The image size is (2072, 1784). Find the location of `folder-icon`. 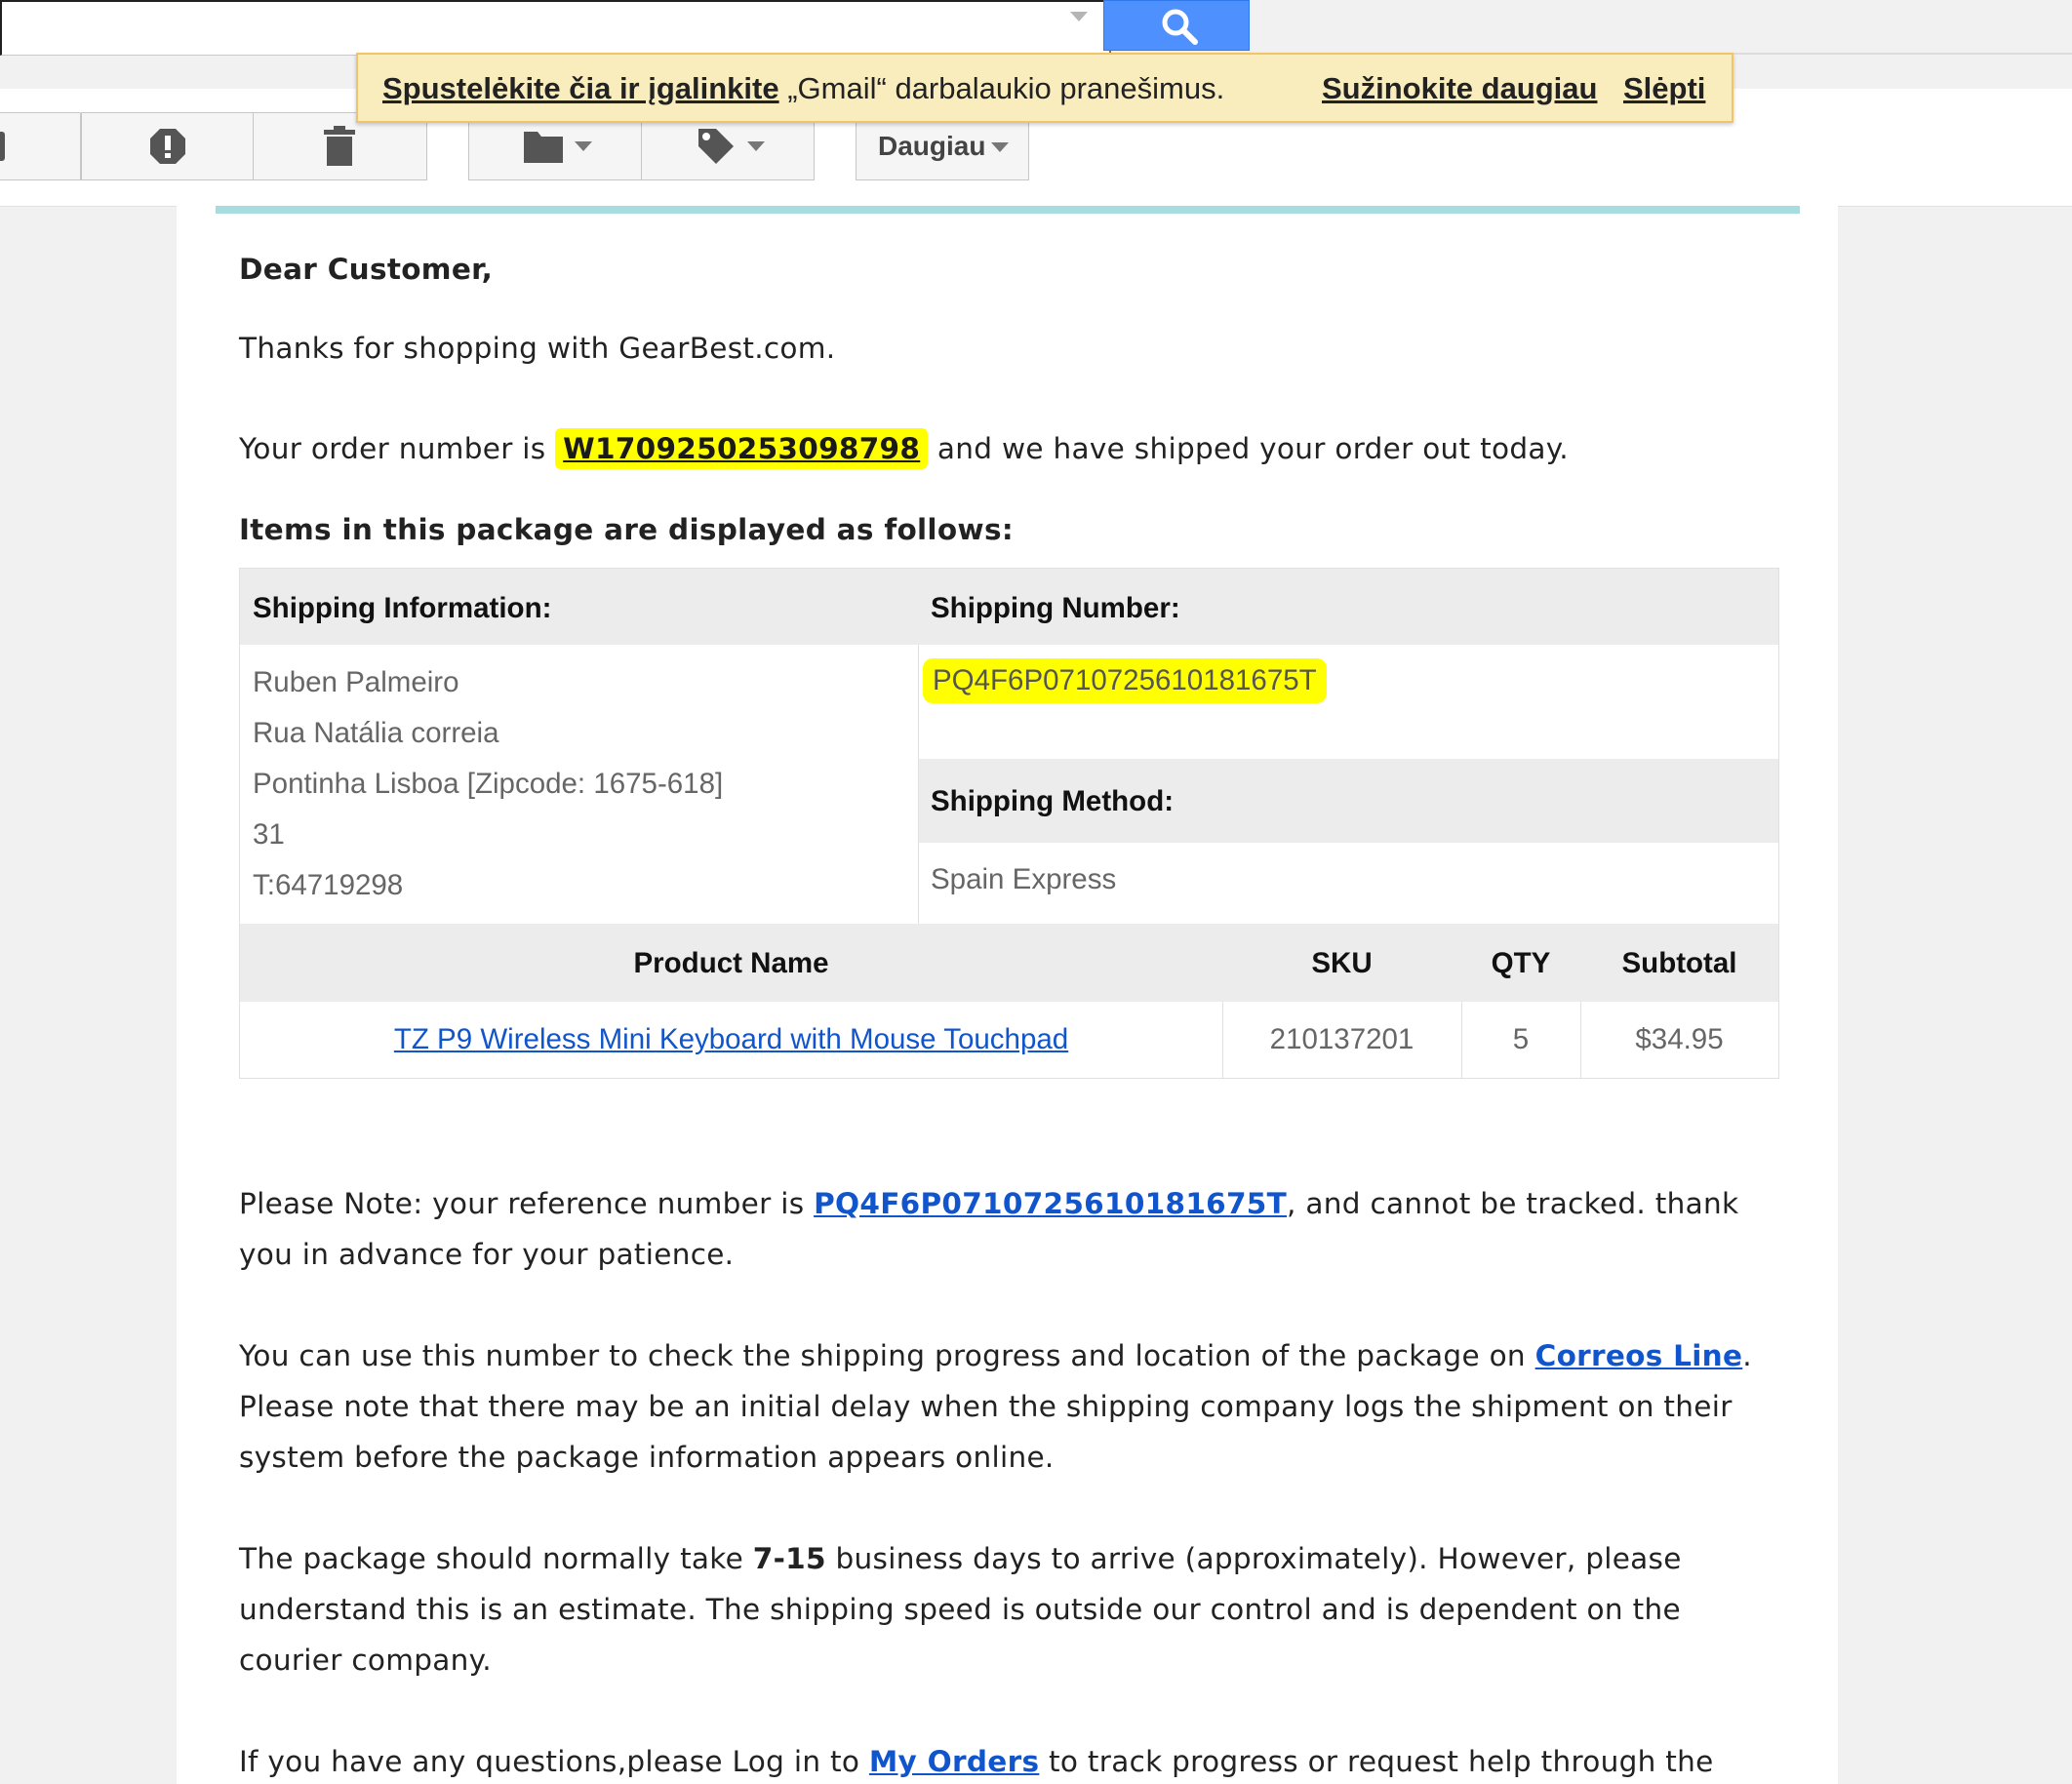

folder-icon is located at coordinates (543, 148).